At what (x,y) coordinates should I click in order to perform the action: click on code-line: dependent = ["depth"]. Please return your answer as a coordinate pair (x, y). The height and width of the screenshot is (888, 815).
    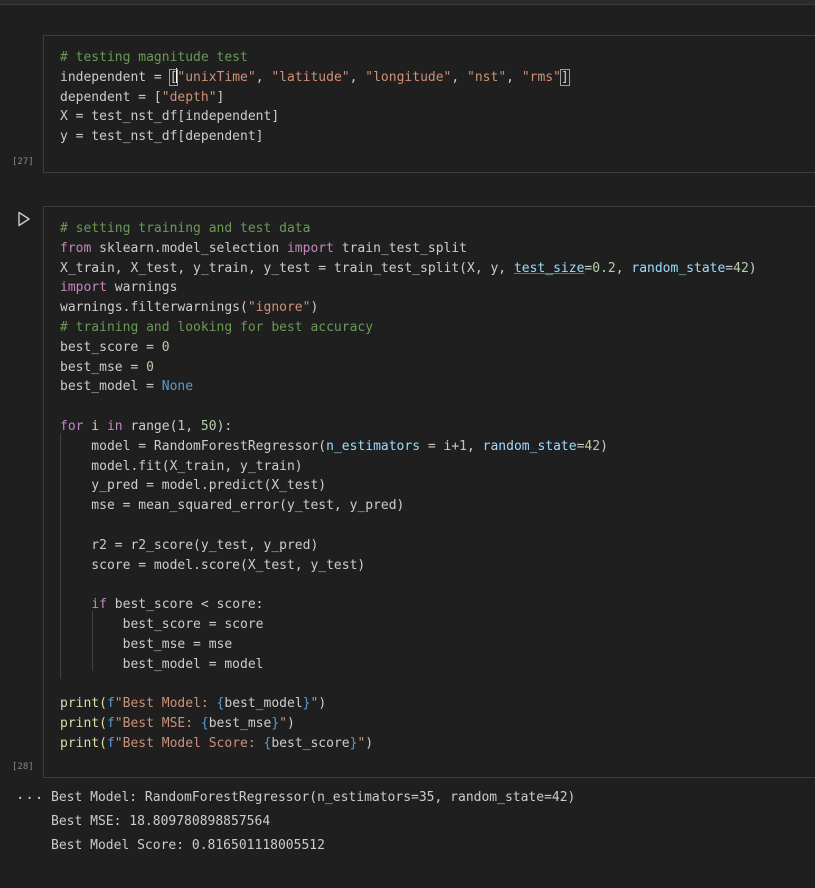
    Looking at the image, I should click on (142, 97).